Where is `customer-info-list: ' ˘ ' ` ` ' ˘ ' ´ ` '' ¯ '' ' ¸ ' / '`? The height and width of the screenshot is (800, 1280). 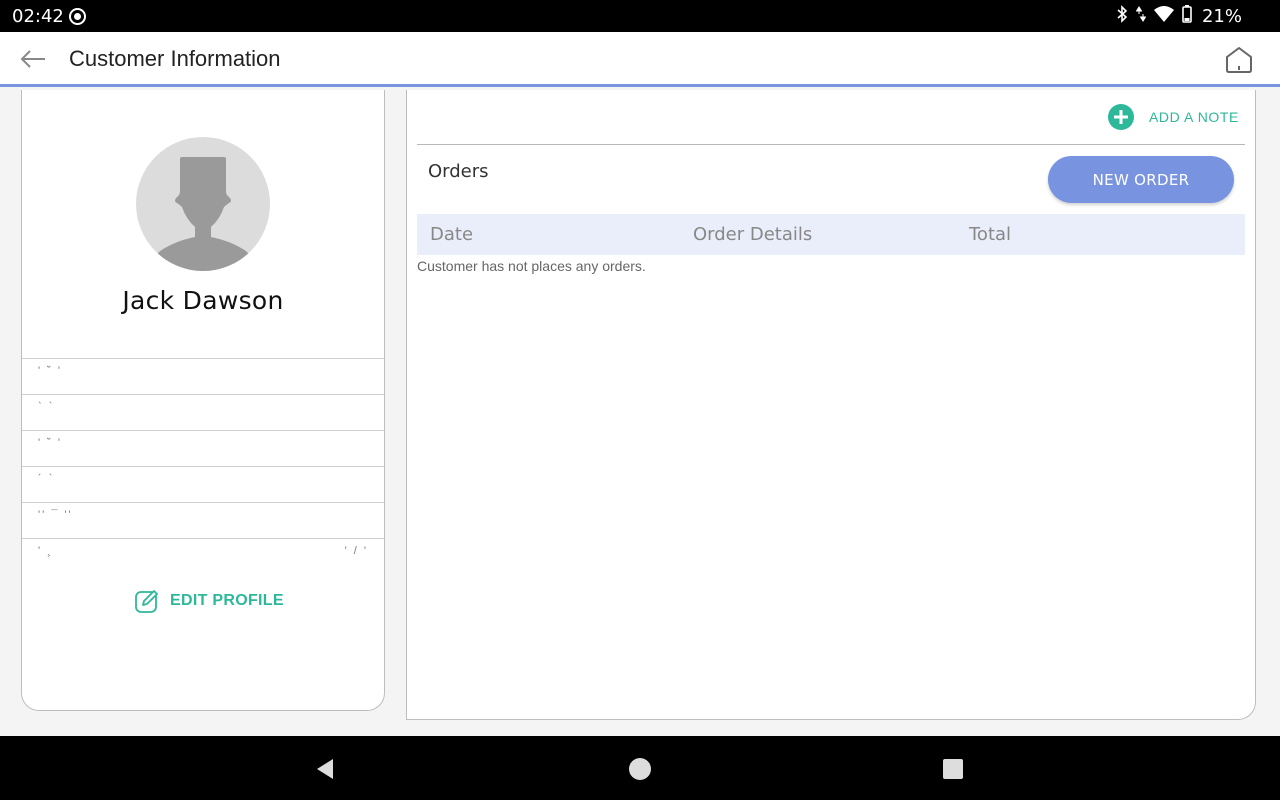
customer-info-list: ' ˘ ' ` ` ' ˘ ' ´ ` '' ¯ '' ' ¸ ' / ' is located at coordinates (203, 458).